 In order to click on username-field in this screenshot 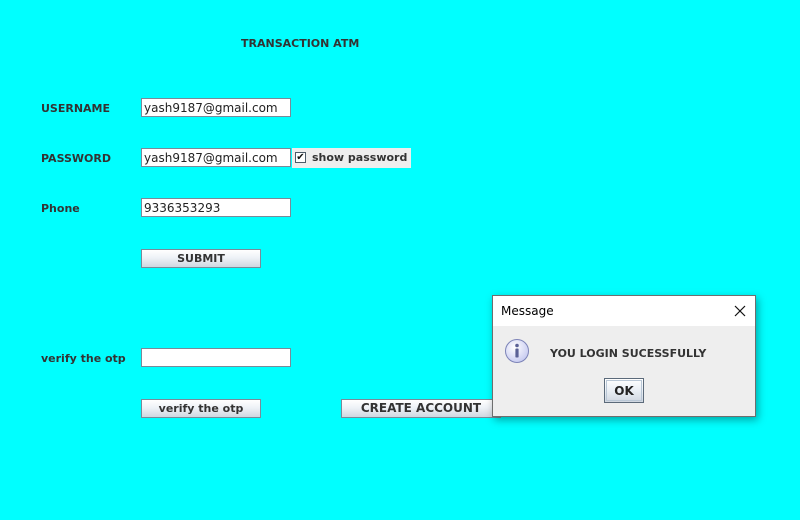, I will do `click(216, 107)`.